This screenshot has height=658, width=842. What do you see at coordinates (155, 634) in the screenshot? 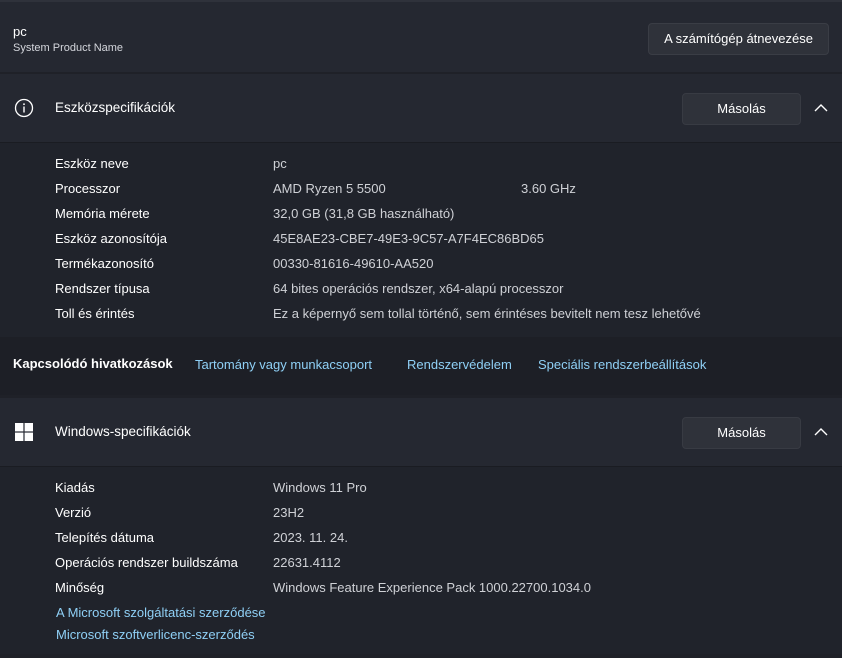
I see `ms-license-terms-link: Microsoft szoftverlicenc-szerződés` at bounding box center [155, 634].